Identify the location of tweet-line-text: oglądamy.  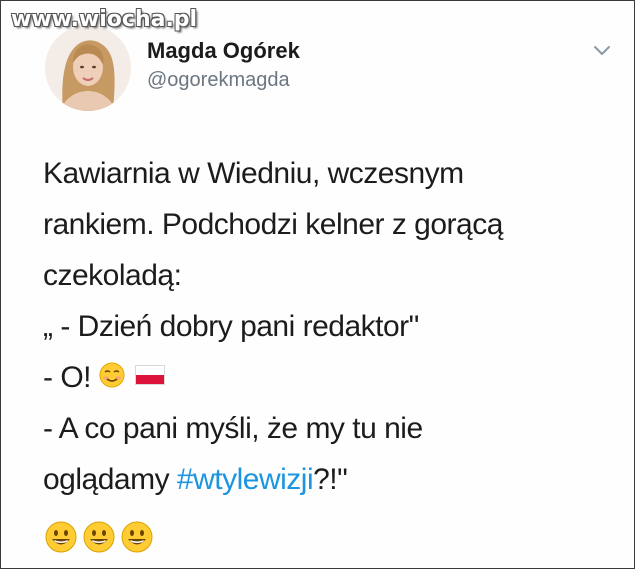
(110, 479).